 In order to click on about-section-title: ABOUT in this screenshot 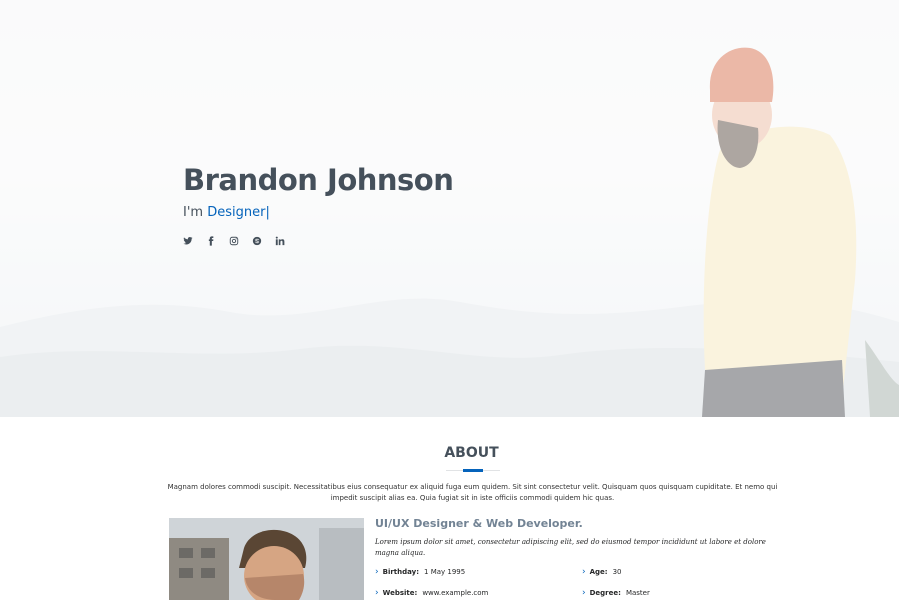, I will do `click(471, 453)`.